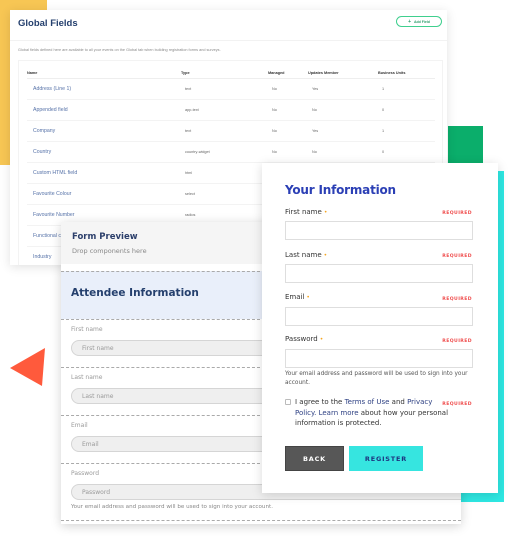 Image resolution: width=512 pixels, height=536 pixels. I want to click on email-input, so click(379, 316).